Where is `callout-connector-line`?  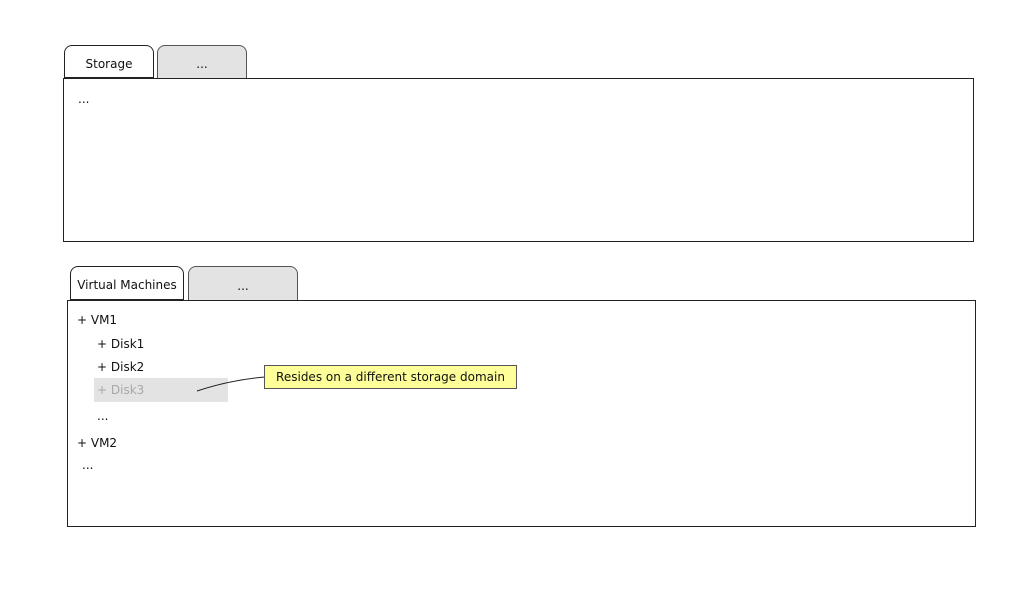
callout-connector-line is located at coordinates (231, 384).